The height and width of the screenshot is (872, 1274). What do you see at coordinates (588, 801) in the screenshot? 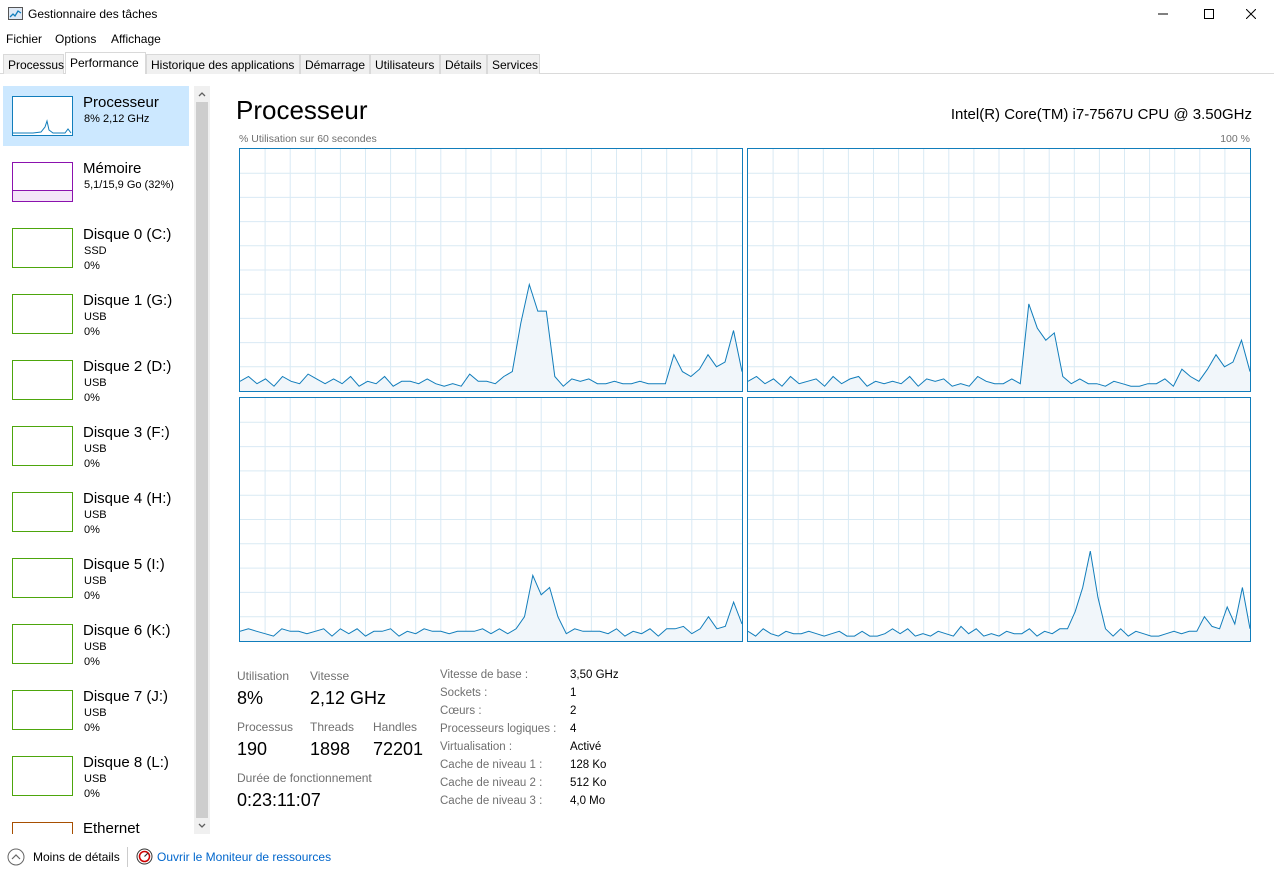
I see `spec-value: 4,0 Mo` at bounding box center [588, 801].